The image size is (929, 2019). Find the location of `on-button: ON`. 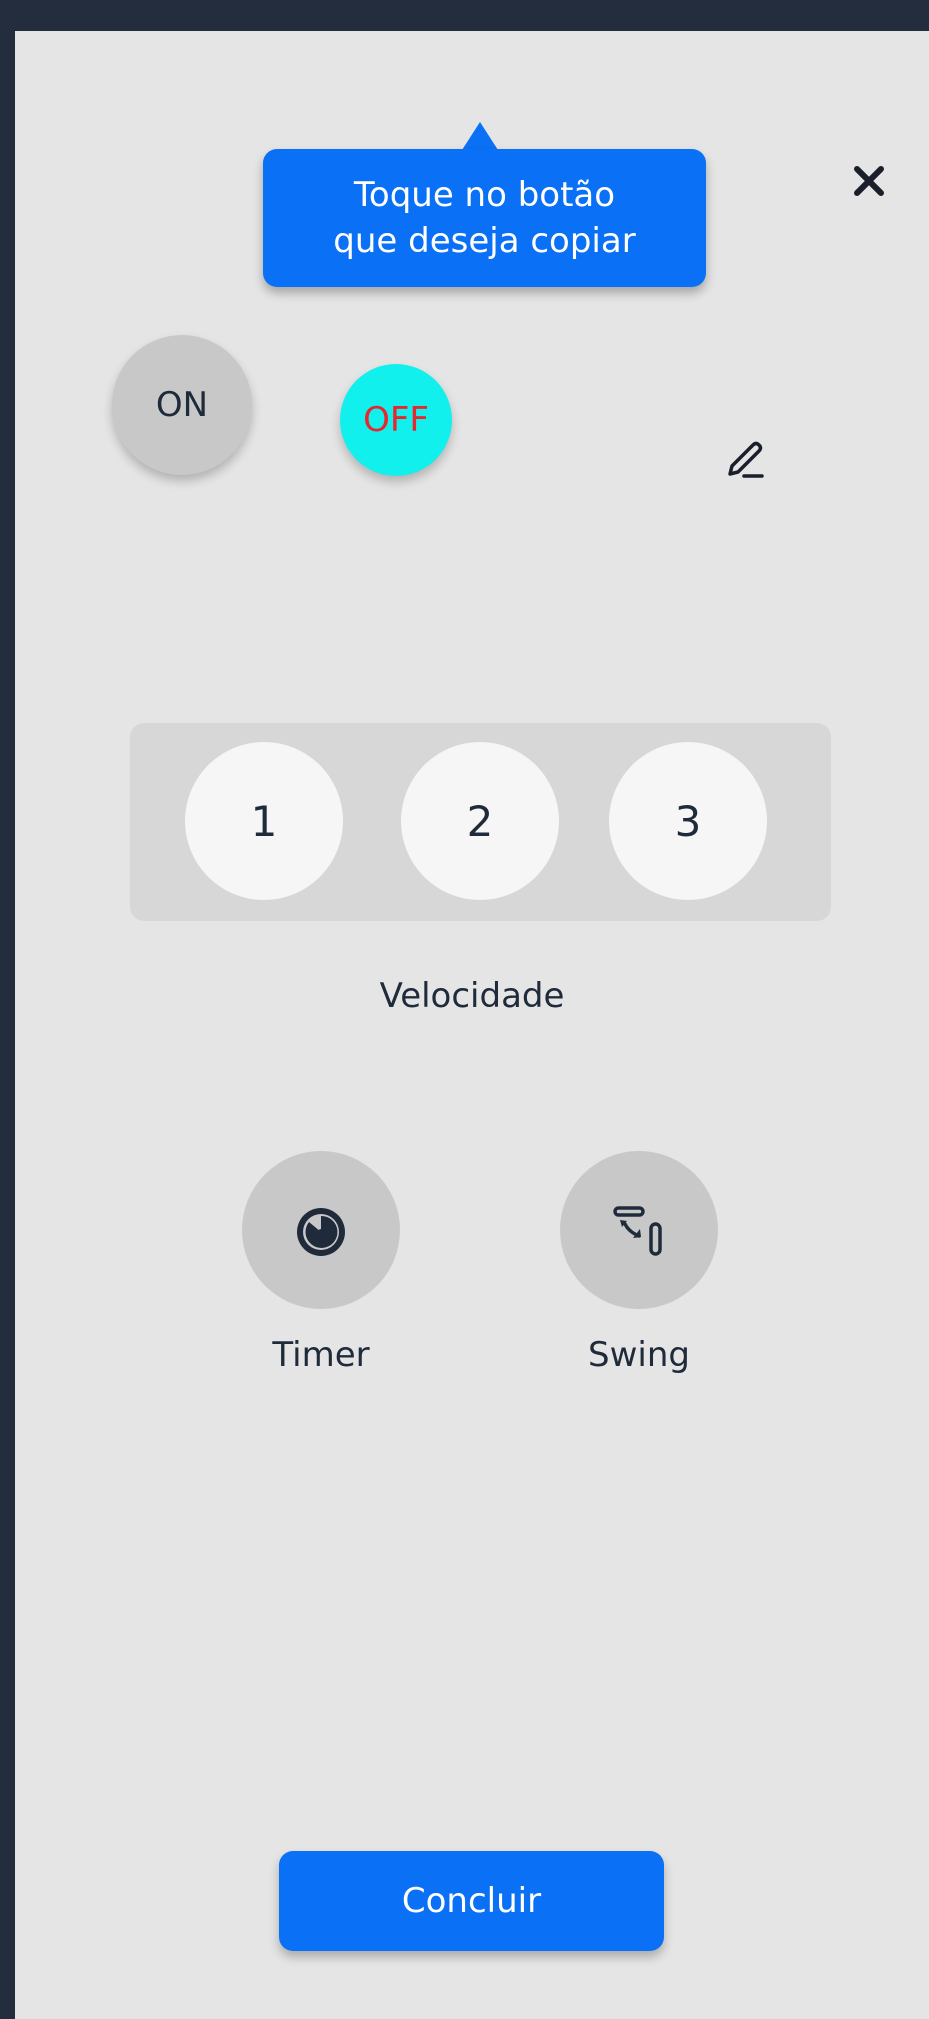

on-button: ON is located at coordinates (182, 405).